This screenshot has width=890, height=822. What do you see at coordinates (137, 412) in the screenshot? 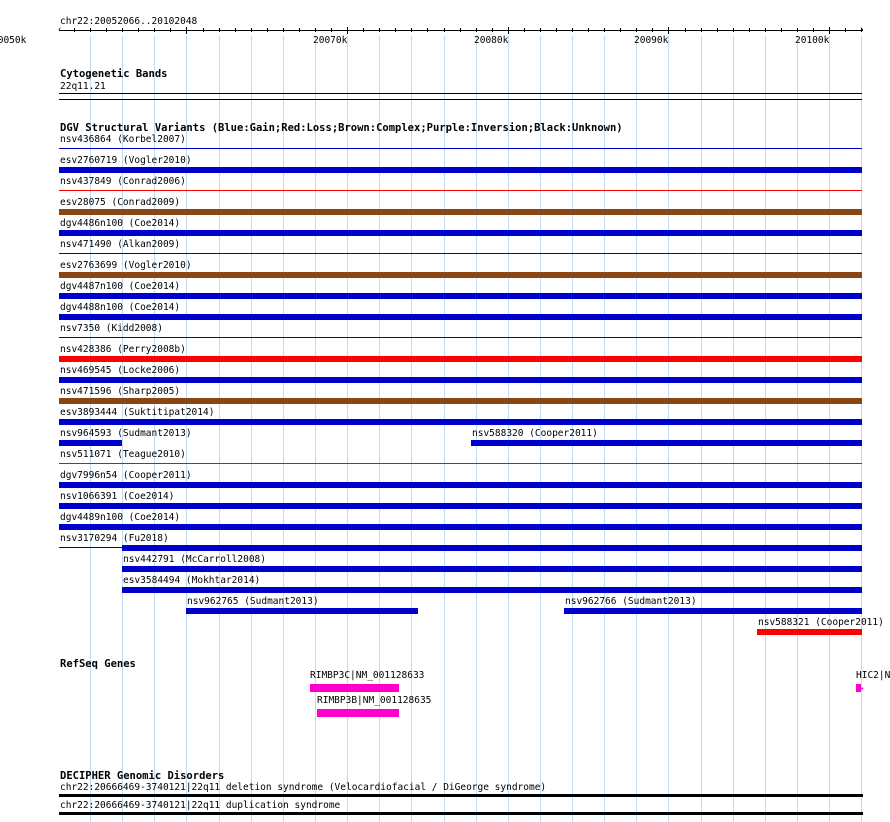
I see `sv-label: esv3893444 (Suktitipat2014)` at bounding box center [137, 412].